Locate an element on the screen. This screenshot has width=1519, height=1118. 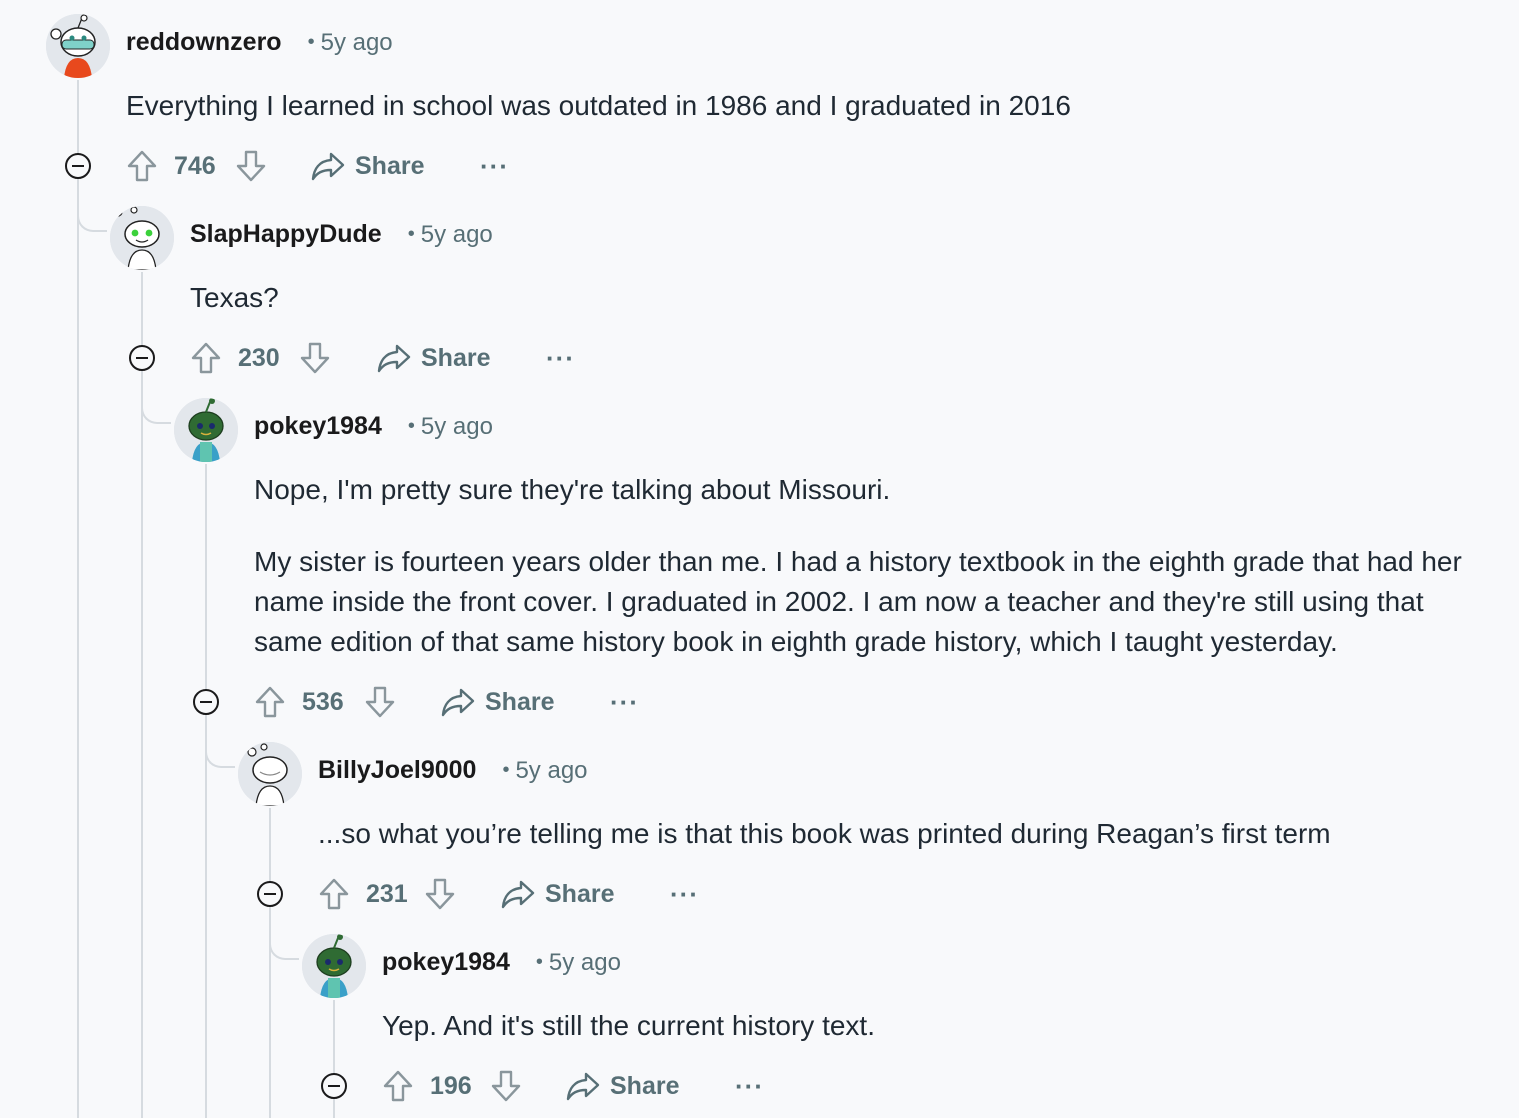
vote-score: 536 is located at coordinates (323, 701).